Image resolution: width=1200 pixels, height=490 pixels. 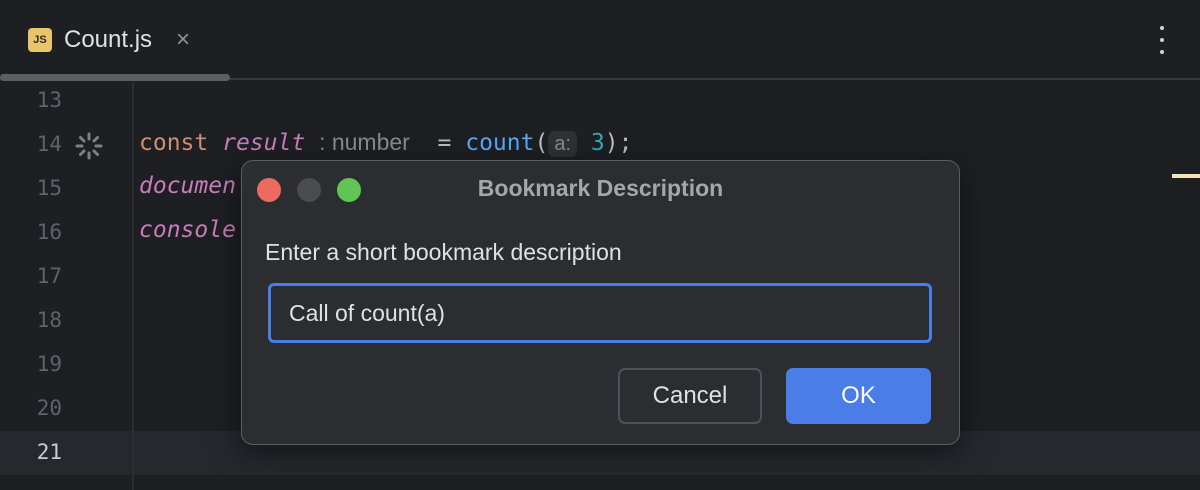 I want to click on minimize-window-button, so click(x=309, y=190).